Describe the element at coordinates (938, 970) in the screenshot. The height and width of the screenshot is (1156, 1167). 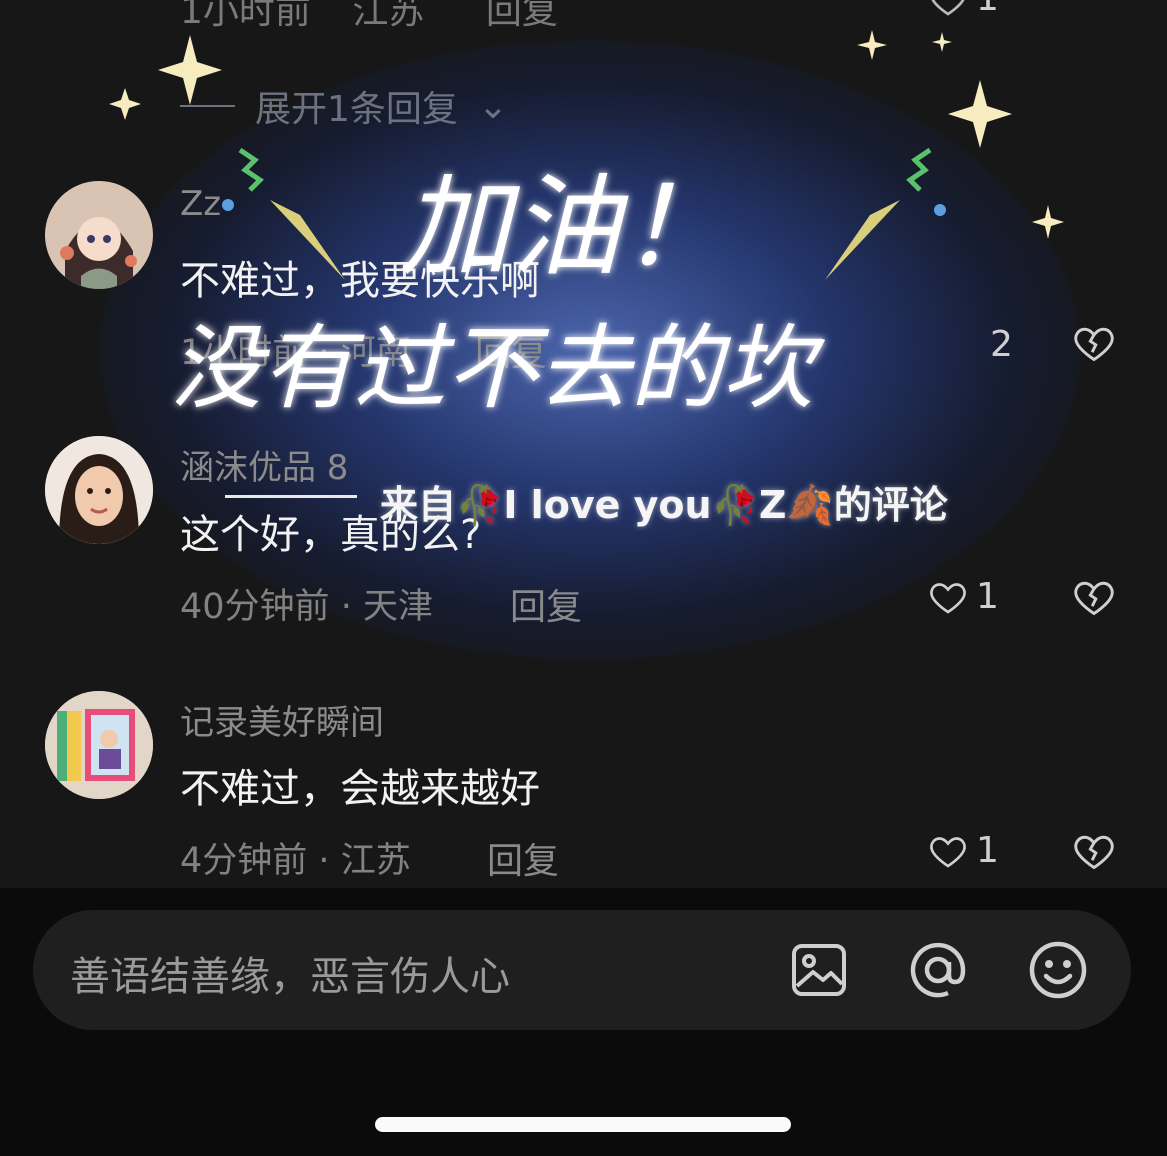
I see `at-mention-icon` at that location.